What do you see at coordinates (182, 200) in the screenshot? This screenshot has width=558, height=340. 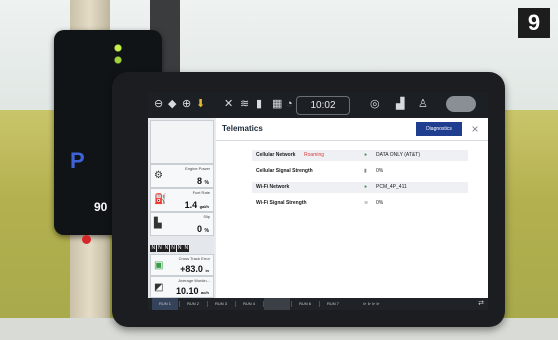 I see `fuel-rate-widget: ⛽ Fuel Rate 1.4 gal/h` at bounding box center [182, 200].